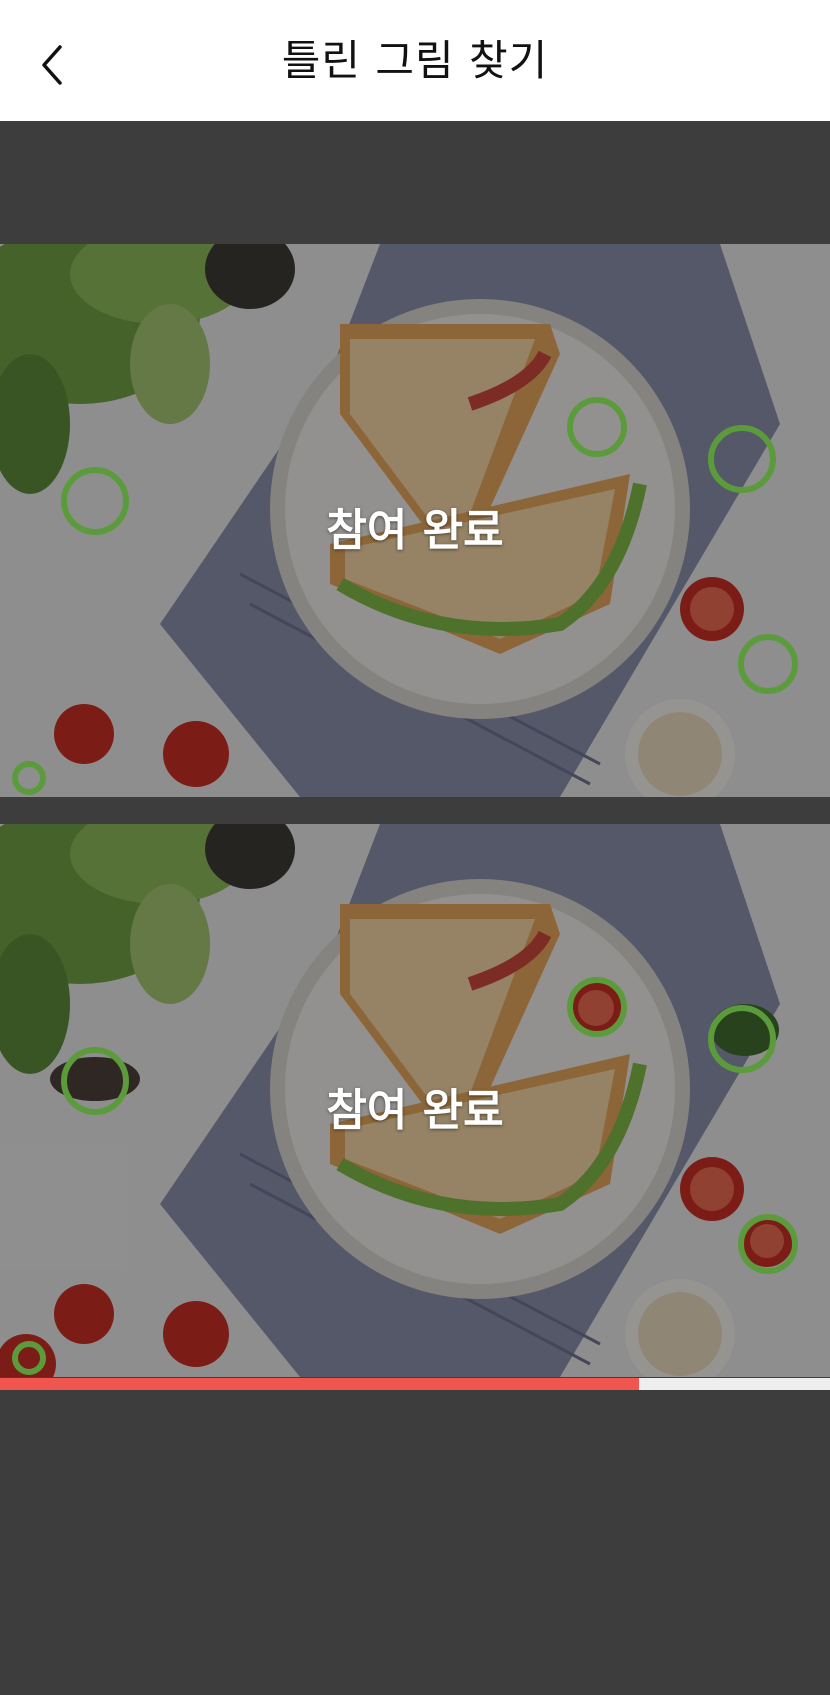 The height and width of the screenshot is (1695, 830). I want to click on app-header: 틀린 그림 찾기, so click(415, 60).